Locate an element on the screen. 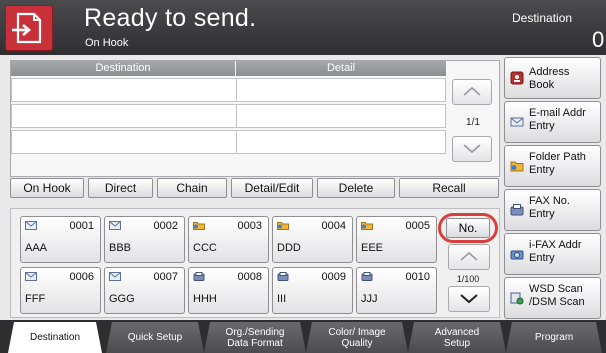  key-number: 0007 is located at coordinates (165, 277).